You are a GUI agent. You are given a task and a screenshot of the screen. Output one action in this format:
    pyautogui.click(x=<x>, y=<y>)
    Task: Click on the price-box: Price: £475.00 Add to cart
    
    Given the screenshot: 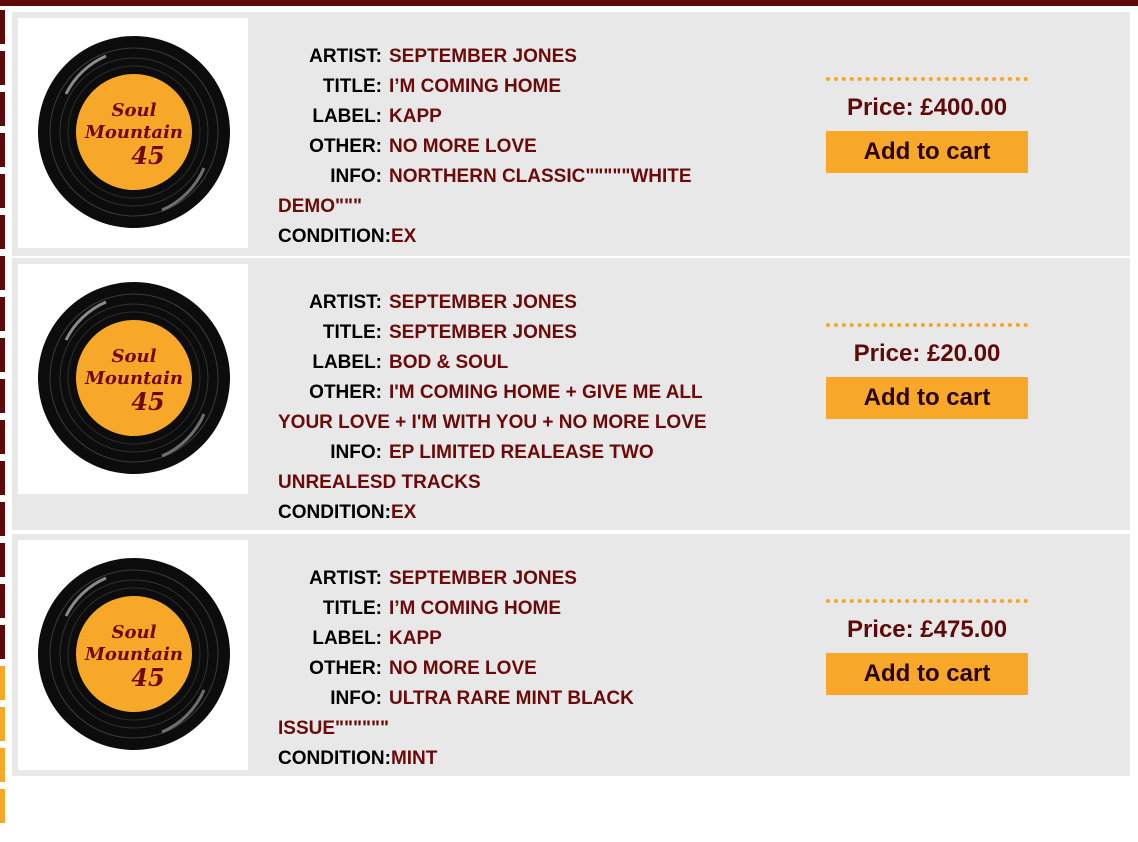 What is the action you would take?
    pyautogui.click(x=927, y=647)
    